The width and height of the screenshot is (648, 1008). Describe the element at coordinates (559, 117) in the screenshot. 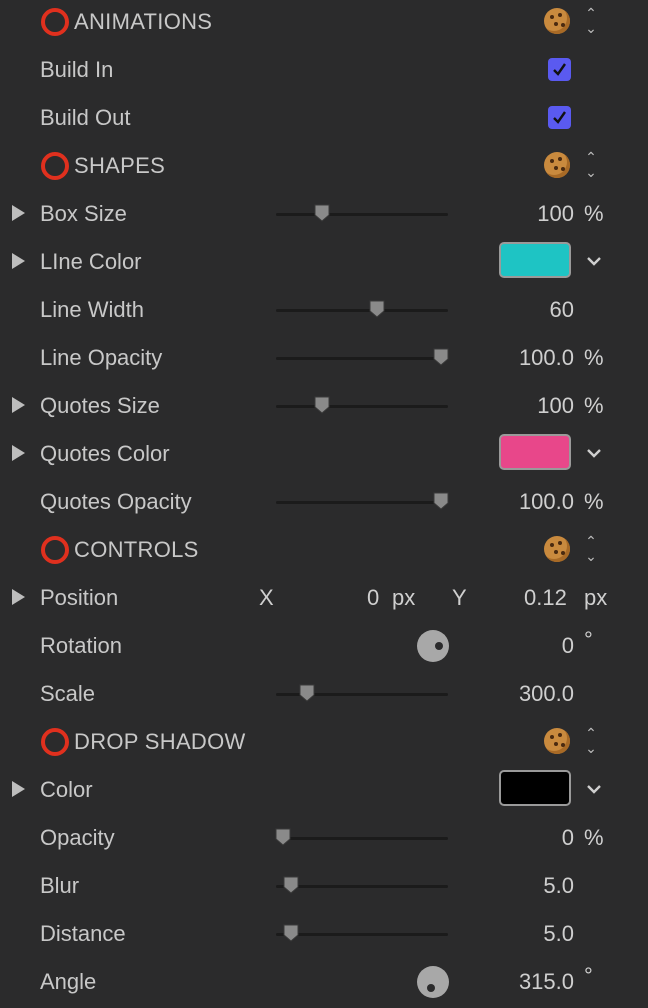

I see `build-out-checkbox` at that location.